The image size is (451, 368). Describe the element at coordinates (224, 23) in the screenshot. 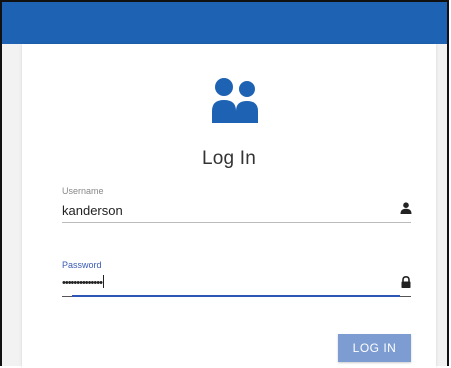

I see `top-bar` at that location.